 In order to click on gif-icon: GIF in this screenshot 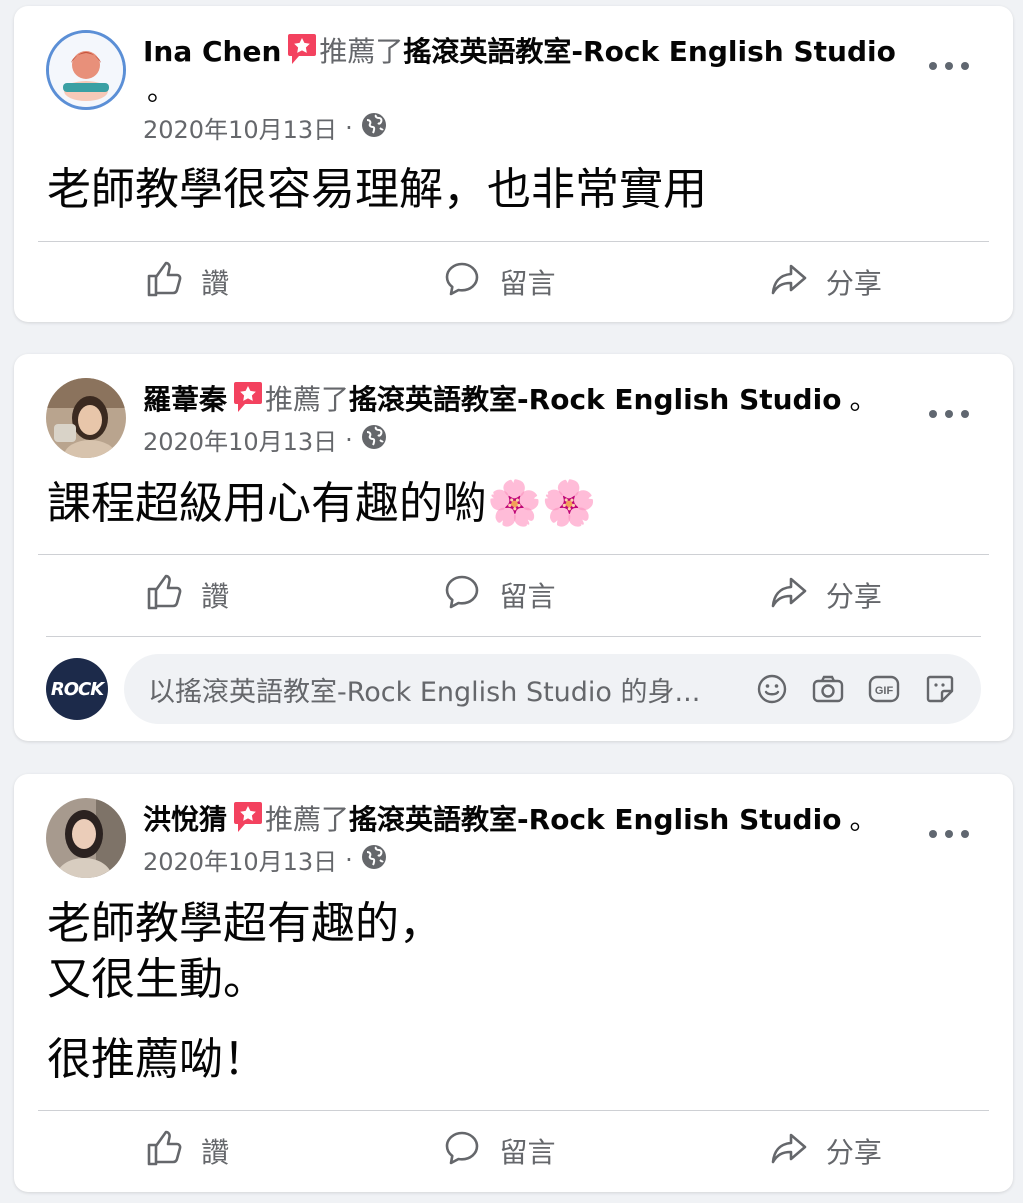, I will do `click(884, 689)`.